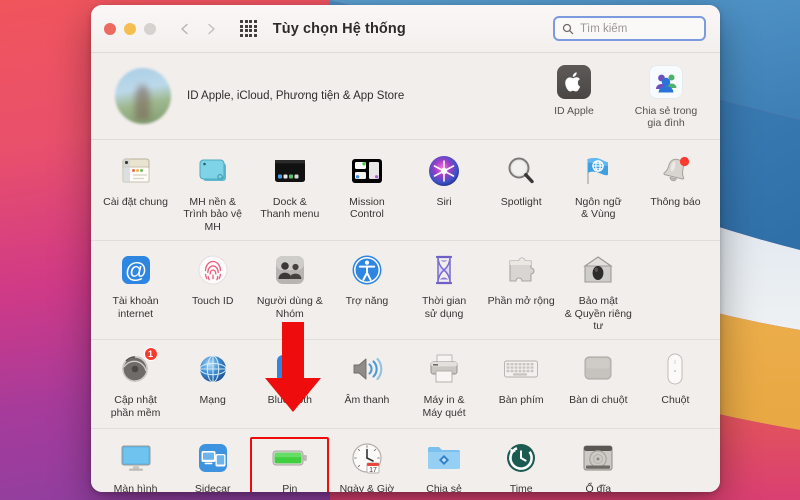  What do you see at coordinates (135, 202) in the screenshot?
I see `pref-label: Cài đặt chung` at bounding box center [135, 202].